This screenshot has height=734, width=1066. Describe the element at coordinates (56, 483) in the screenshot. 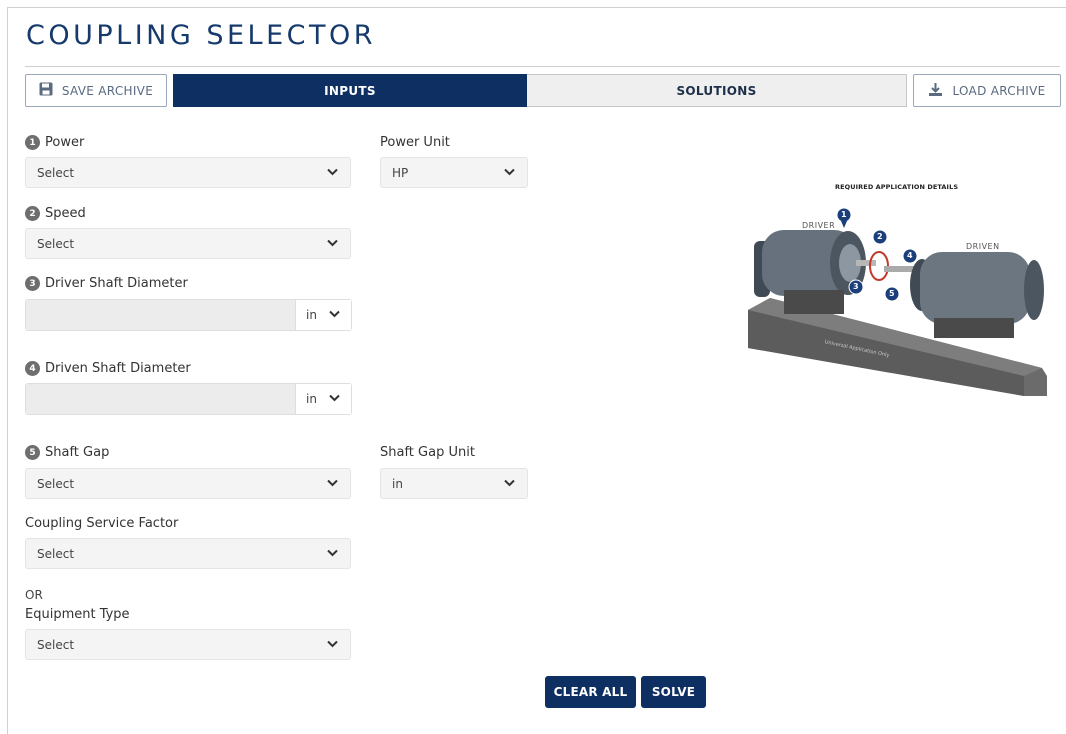

I see `shaft-gap-value: Select` at that location.